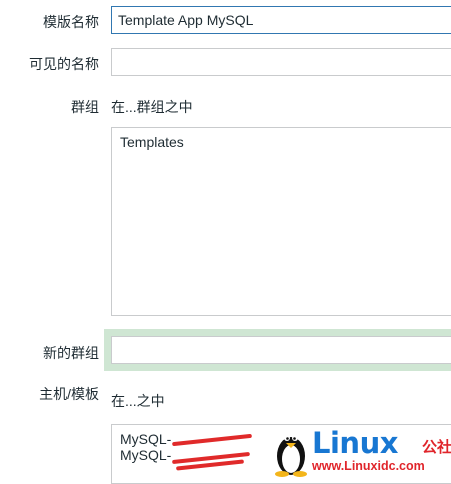 This screenshot has height=484, width=451. I want to click on visible-name-input, so click(281, 62).